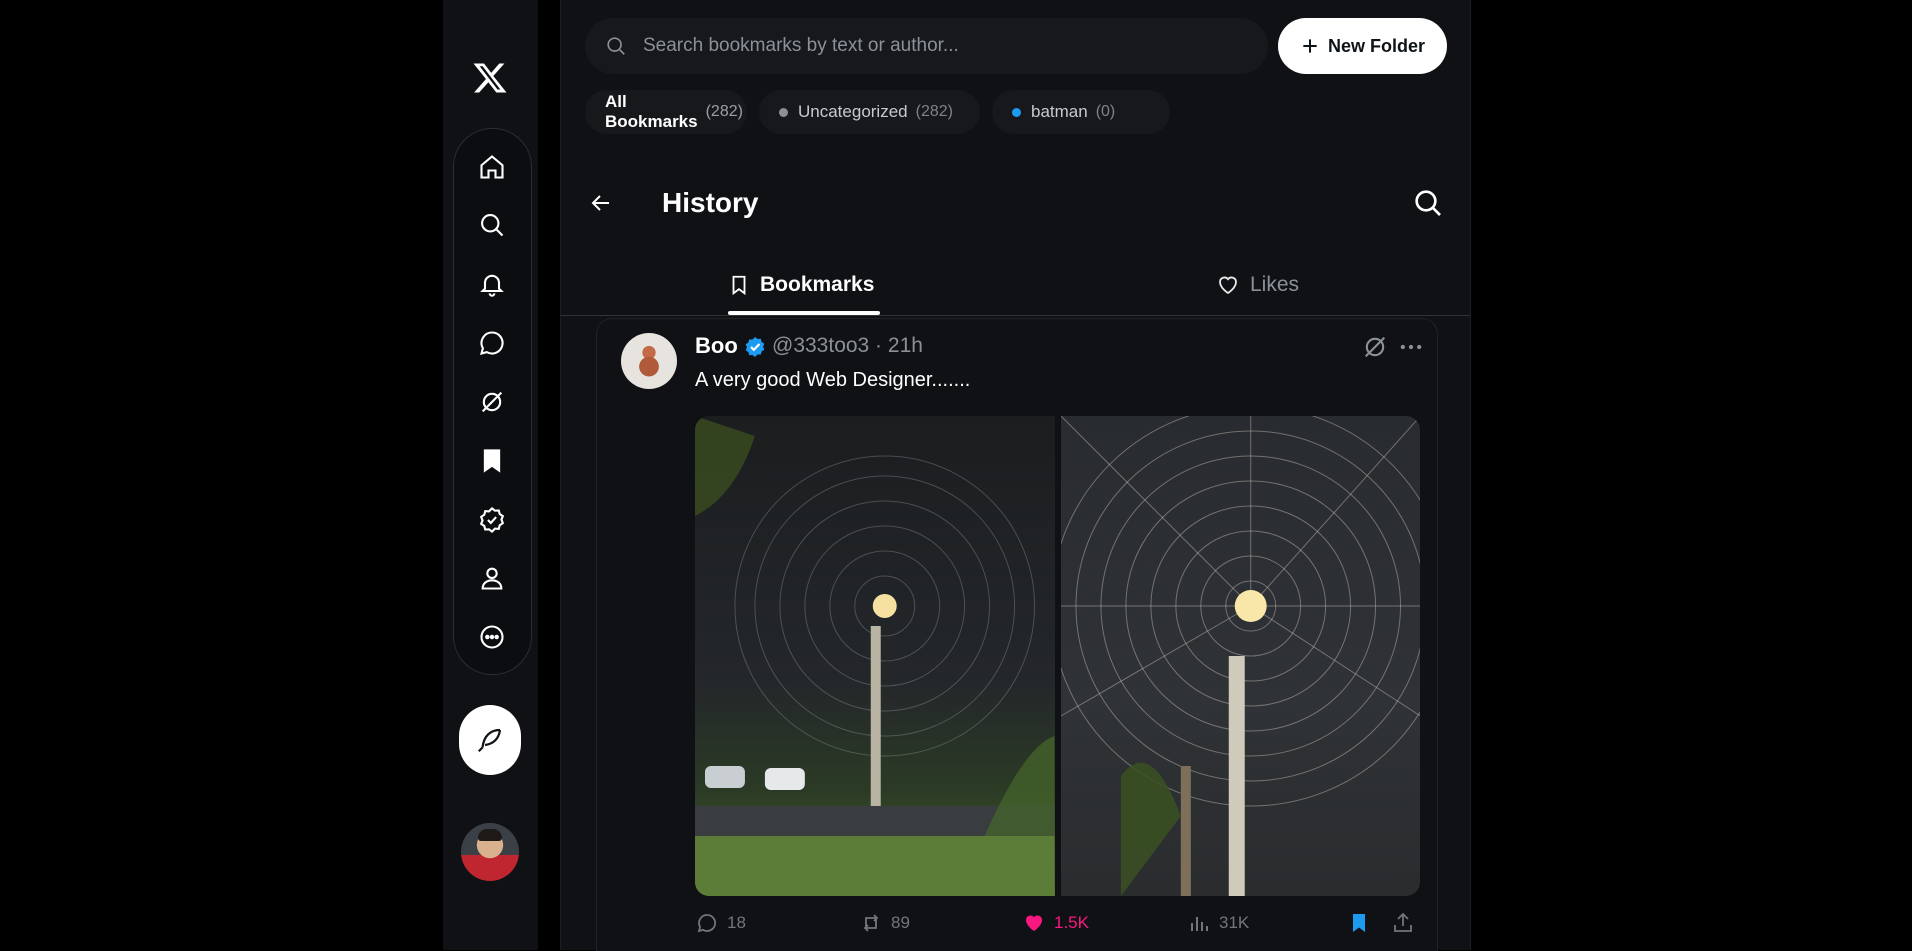 The height and width of the screenshot is (951, 1912). Describe the element at coordinates (706, 923) in the screenshot. I see `reply-icon` at that location.